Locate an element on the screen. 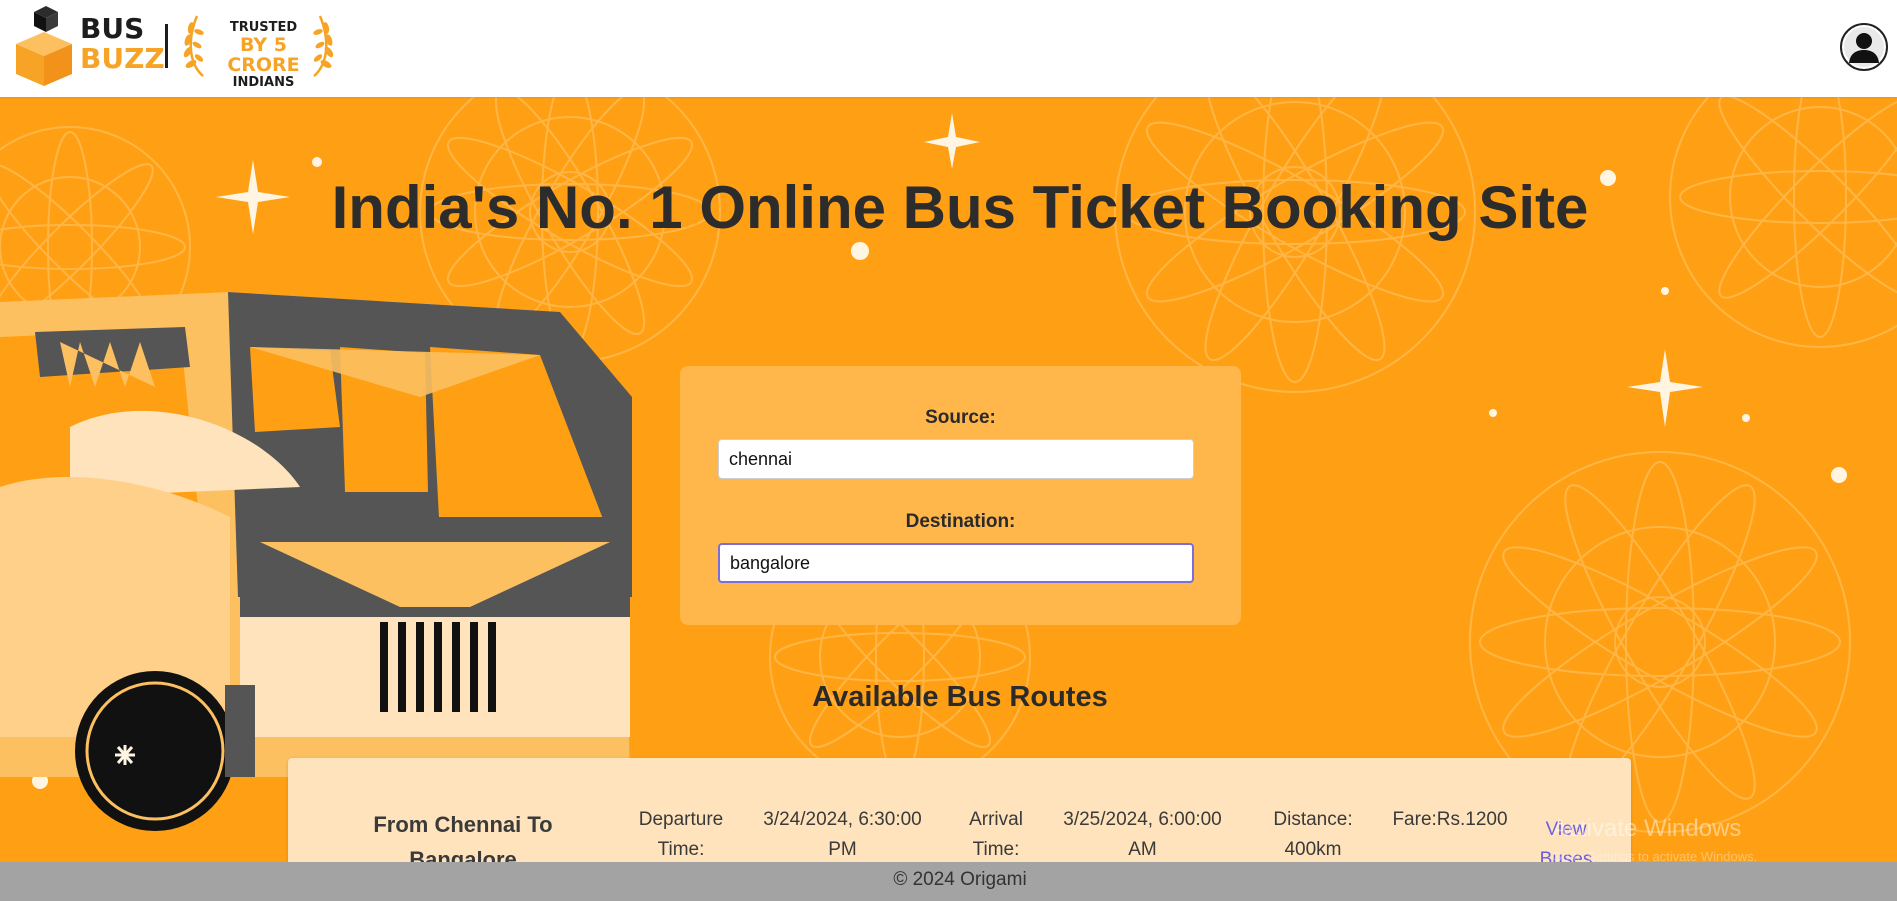 This screenshot has height=901, width=1897. logo-wordmark: BUS BUZZ is located at coordinates (122, 44).